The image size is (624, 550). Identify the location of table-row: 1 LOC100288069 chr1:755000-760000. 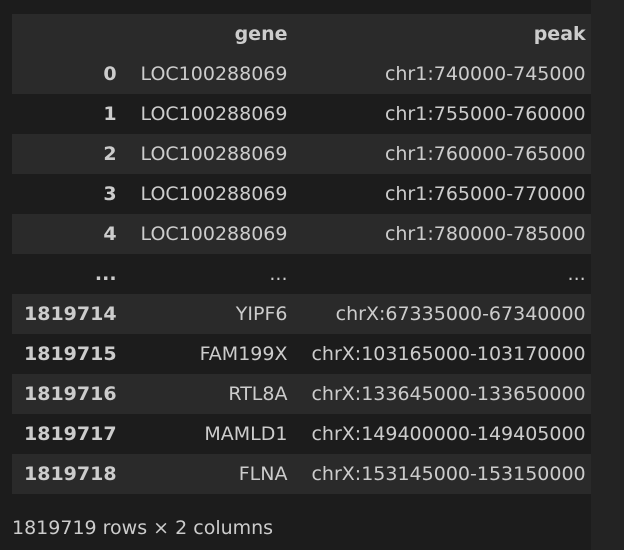
(305, 114).